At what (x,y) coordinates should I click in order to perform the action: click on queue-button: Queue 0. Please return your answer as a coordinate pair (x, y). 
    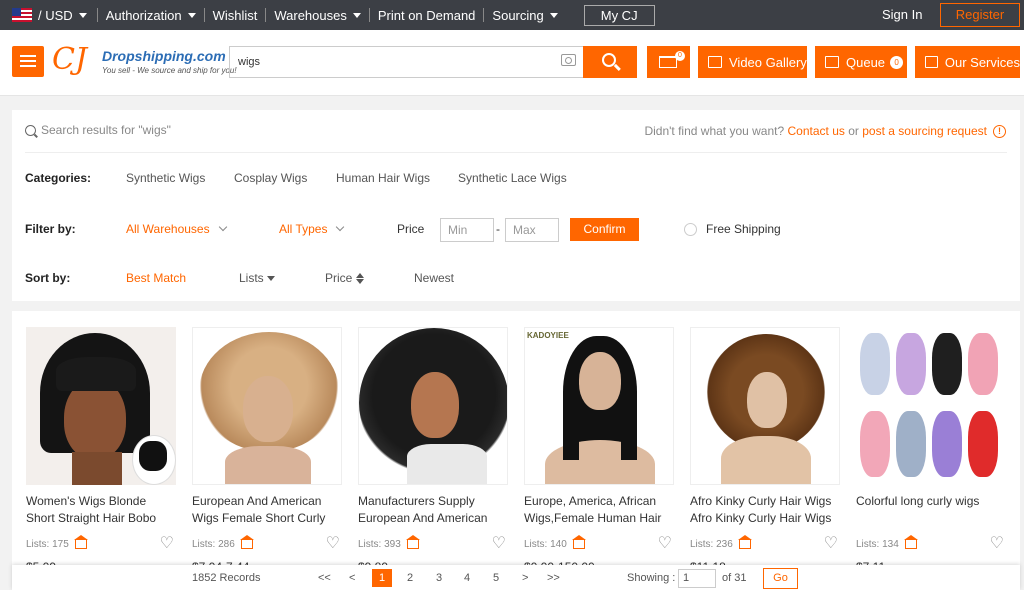
    Looking at the image, I should click on (861, 62).